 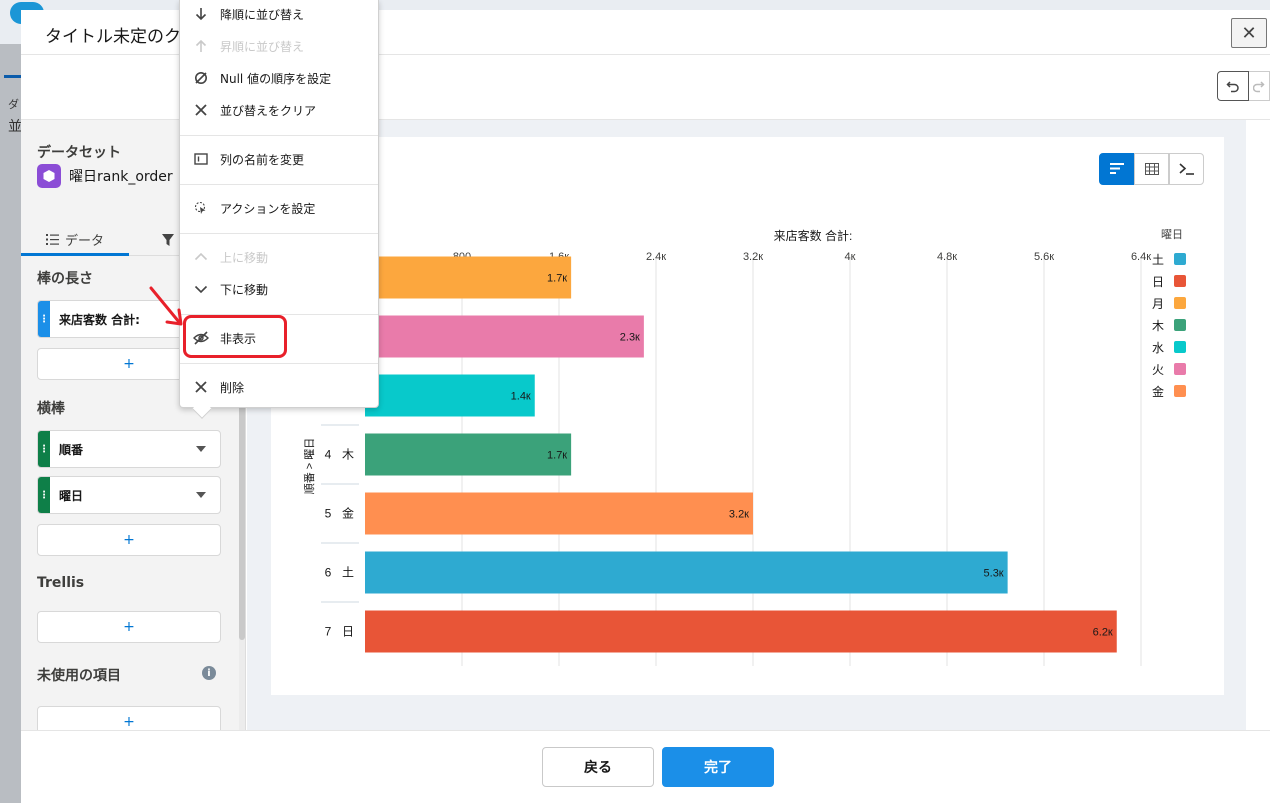 What do you see at coordinates (739, 515) in the screenshot?
I see `bar-data-label: 3.2к` at bounding box center [739, 515].